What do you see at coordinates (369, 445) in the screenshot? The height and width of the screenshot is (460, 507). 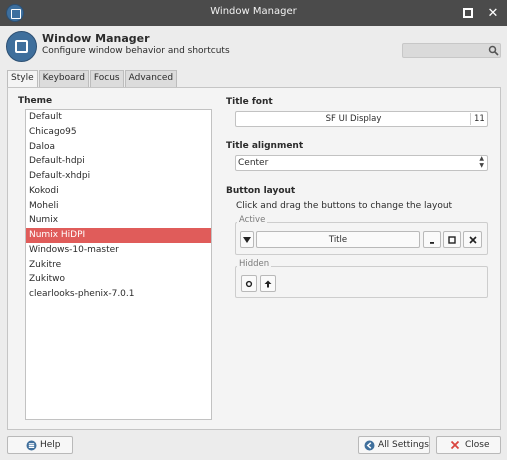 I see `back-arrow-icon` at bounding box center [369, 445].